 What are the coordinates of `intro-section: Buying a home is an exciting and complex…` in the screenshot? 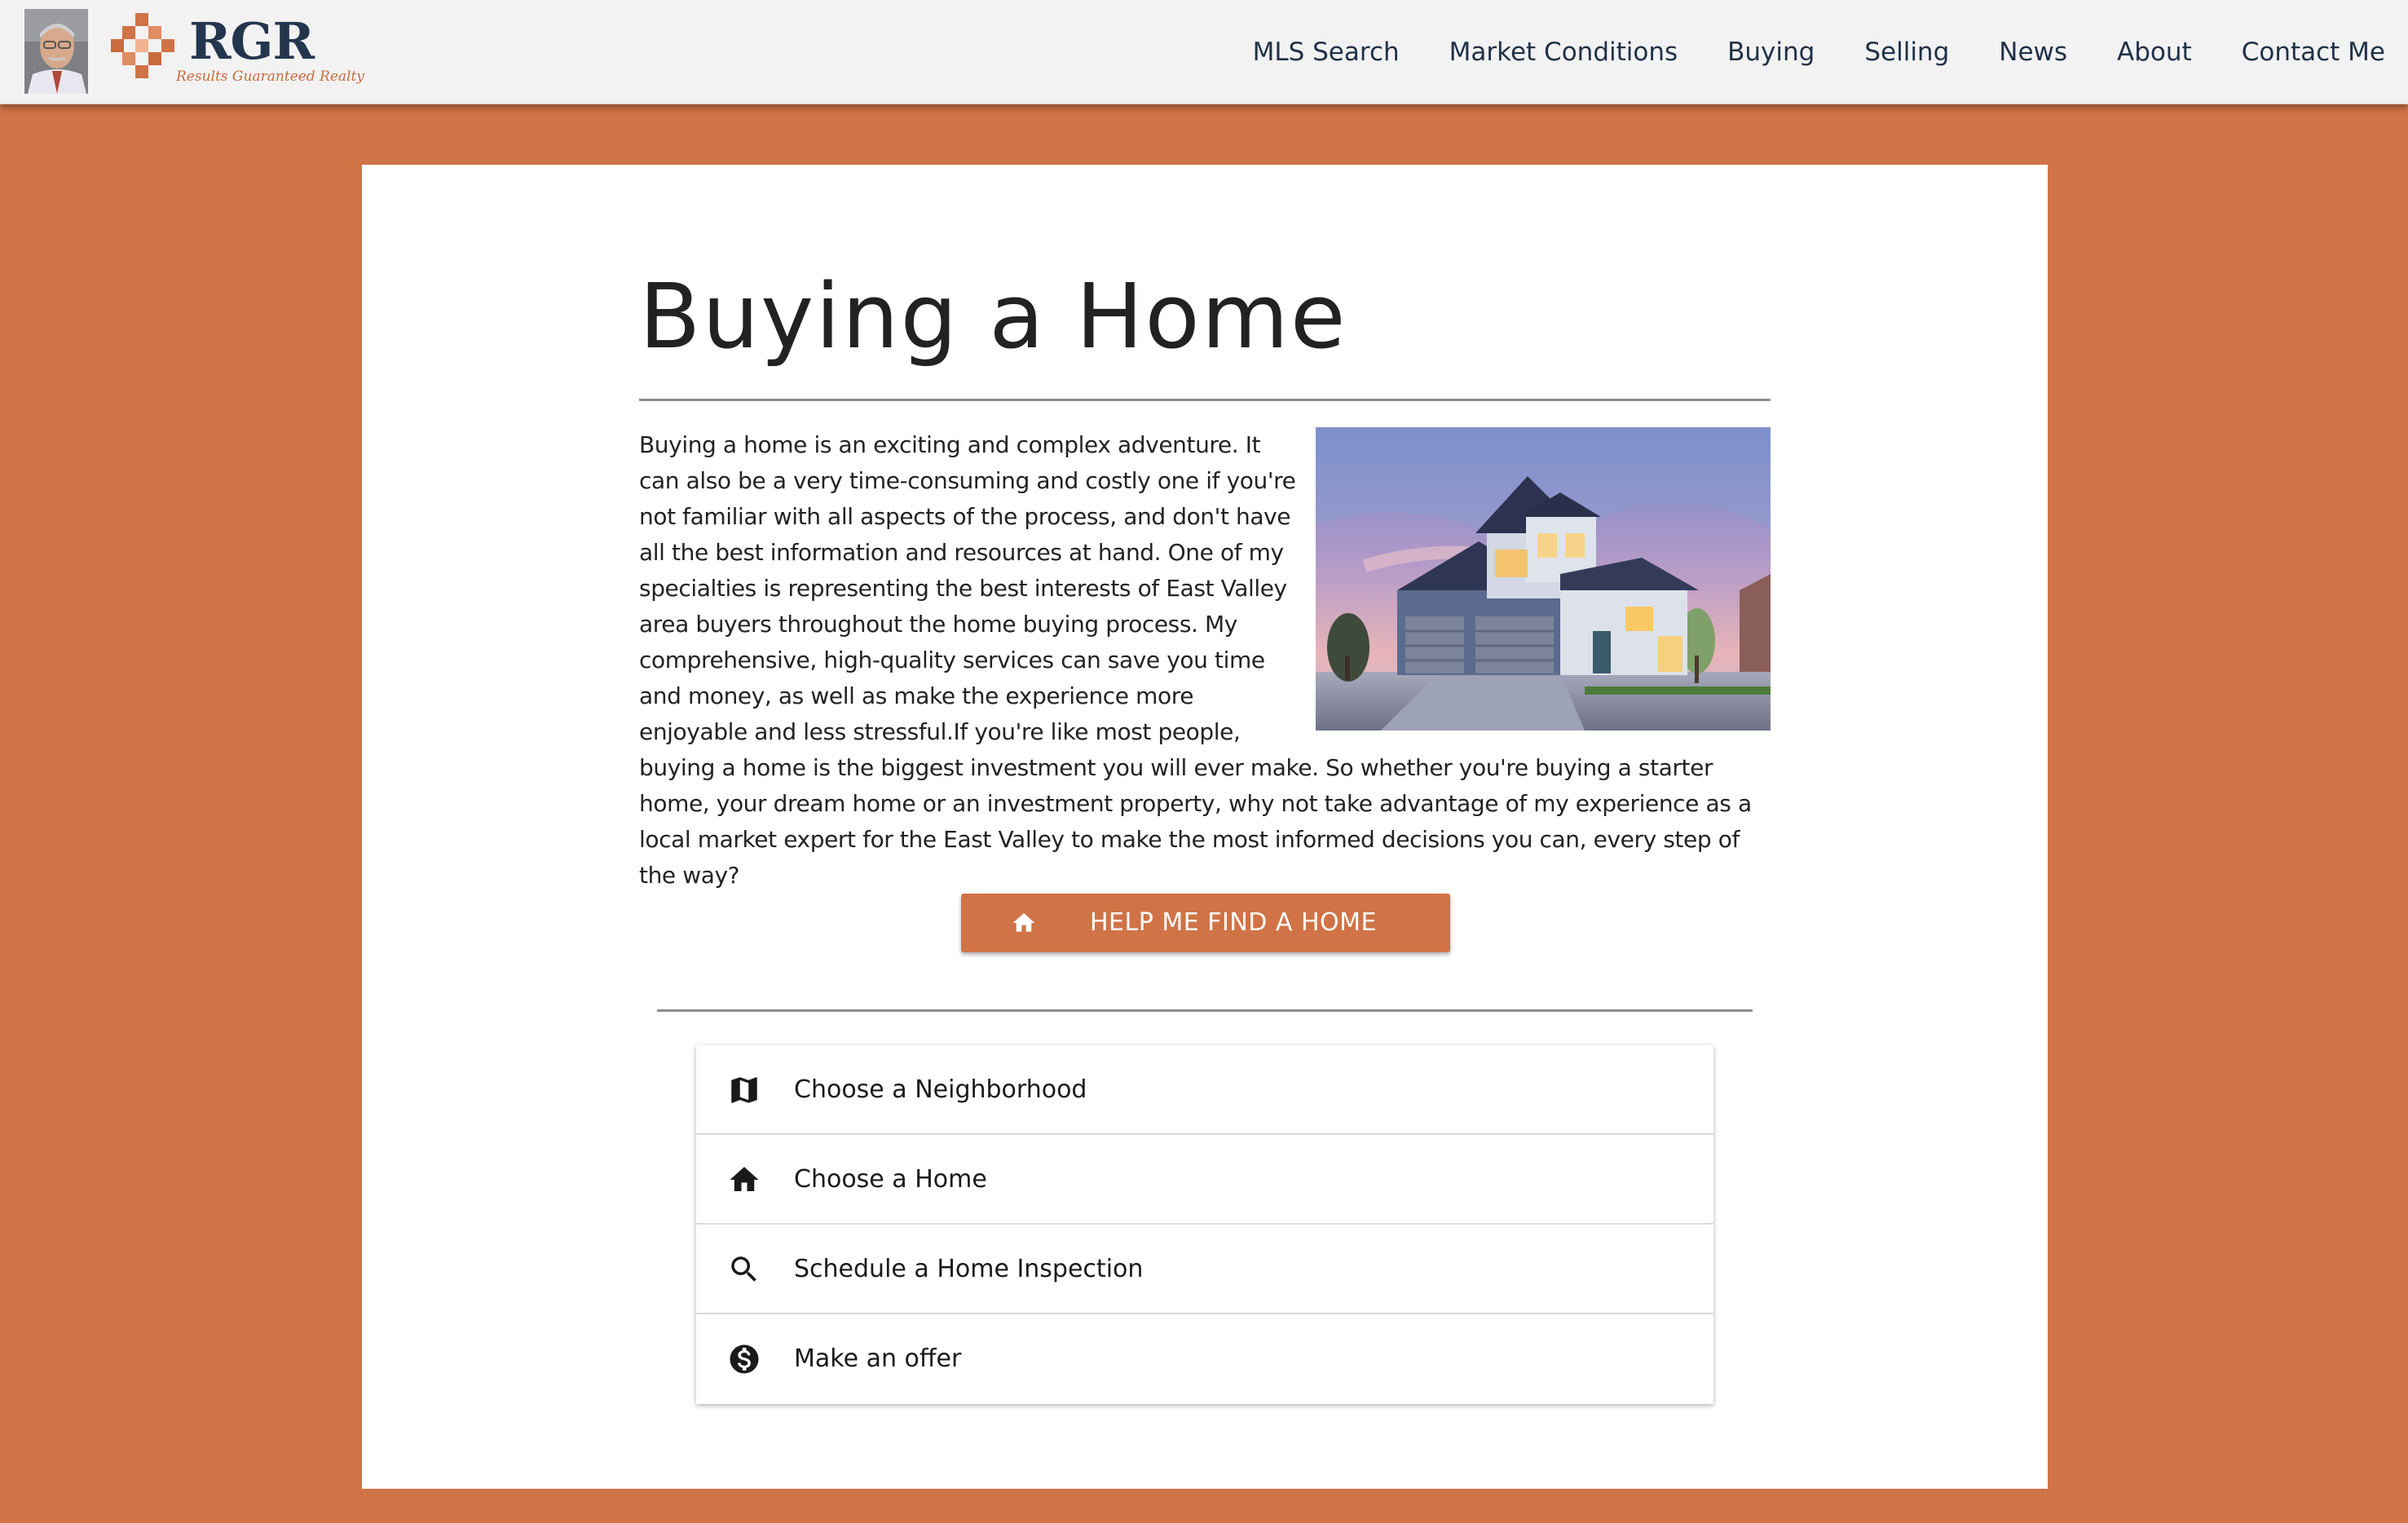 It's located at (1205, 661).